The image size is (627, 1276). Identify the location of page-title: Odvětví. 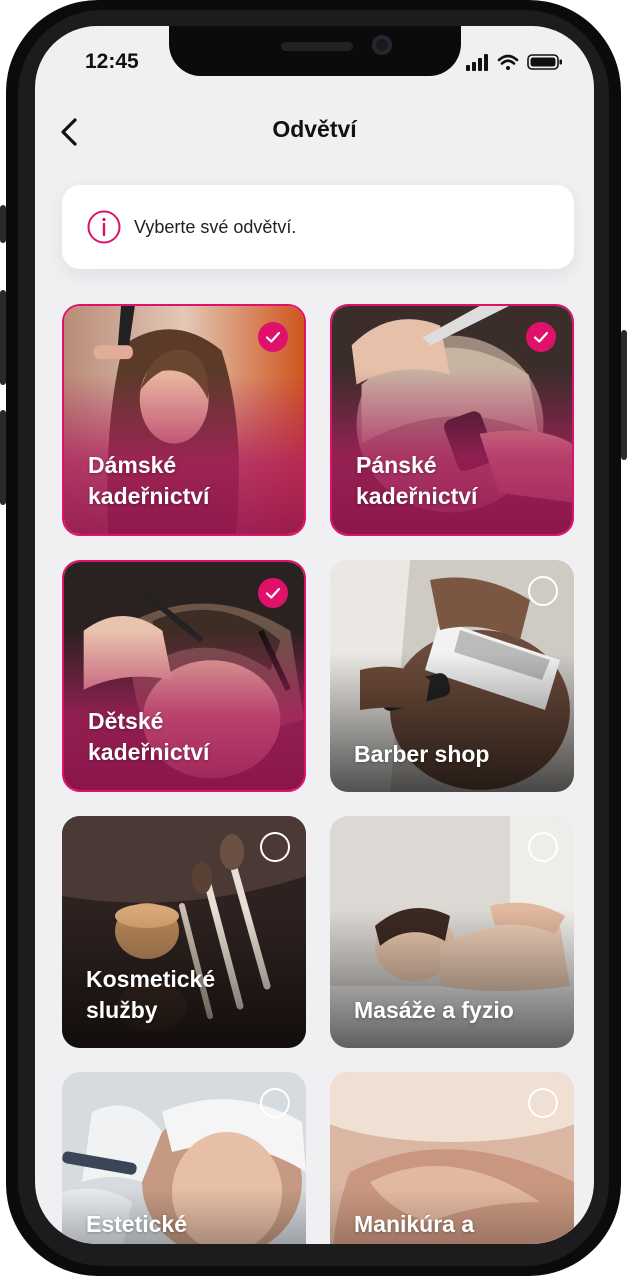
(314, 129).